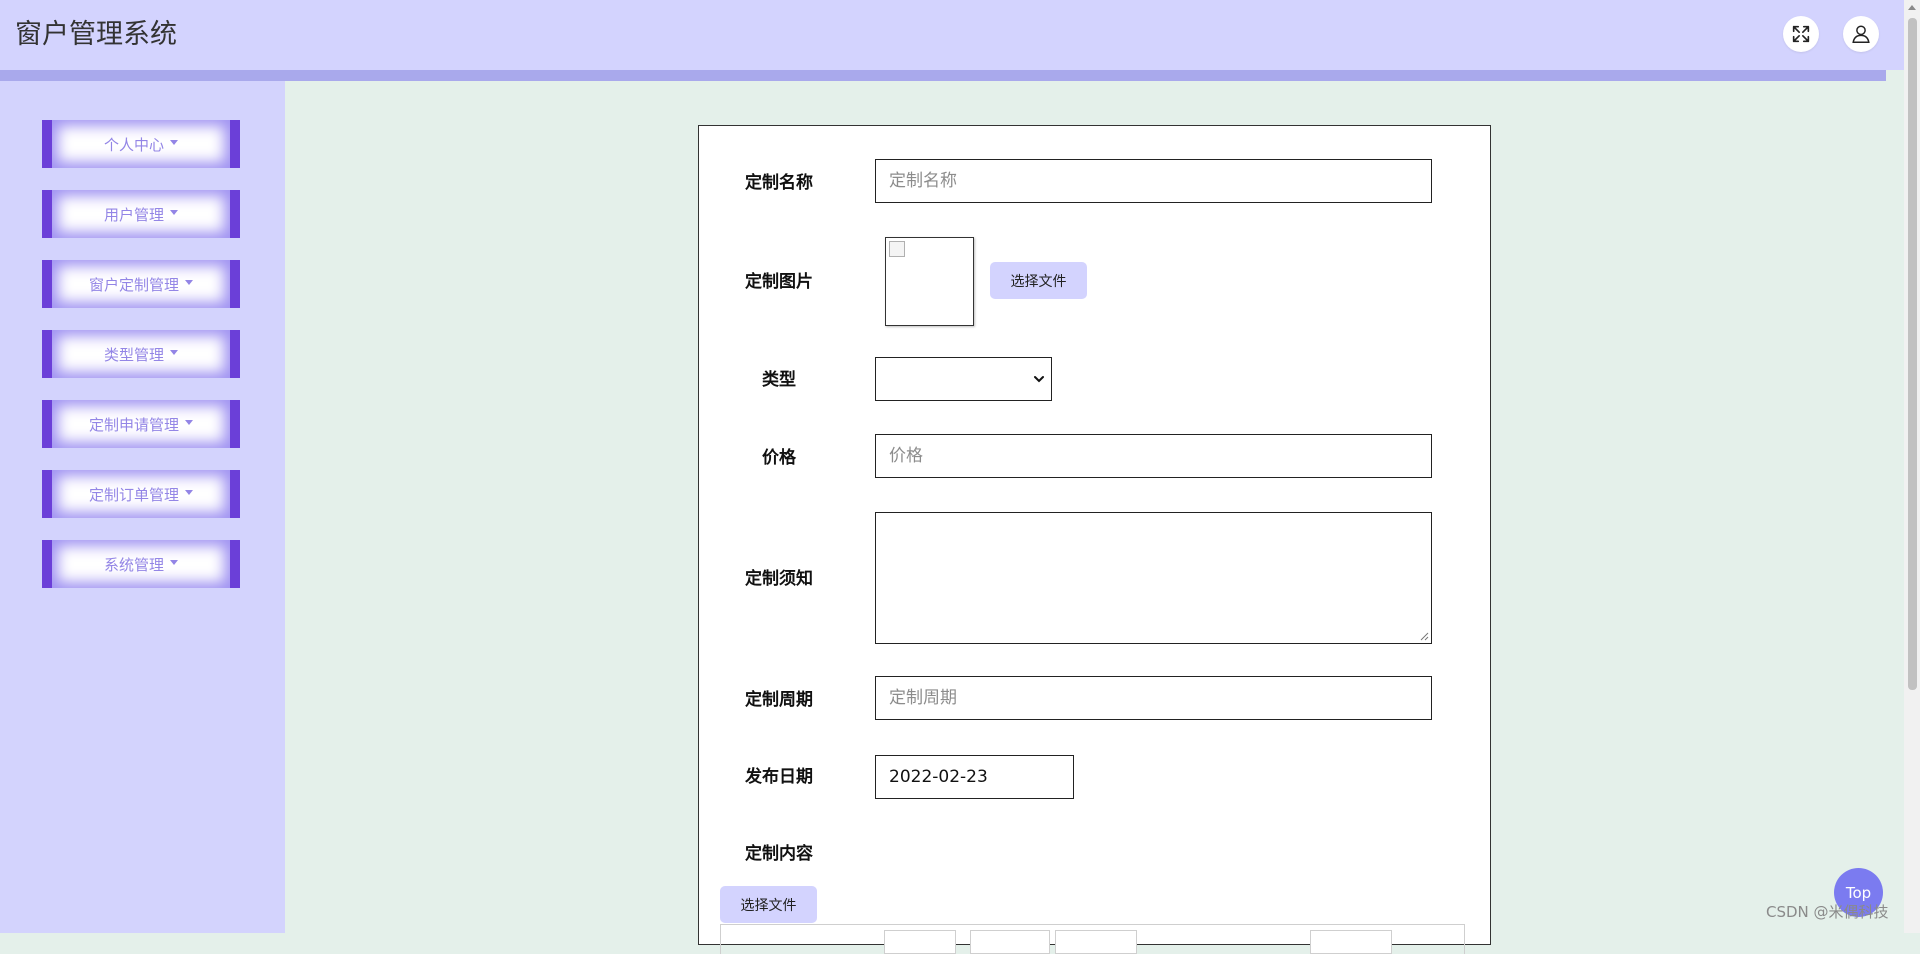 This screenshot has width=1920, height=954. Describe the element at coordinates (779, 579) in the screenshot. I see `notice-label: 定制须知` at that location.